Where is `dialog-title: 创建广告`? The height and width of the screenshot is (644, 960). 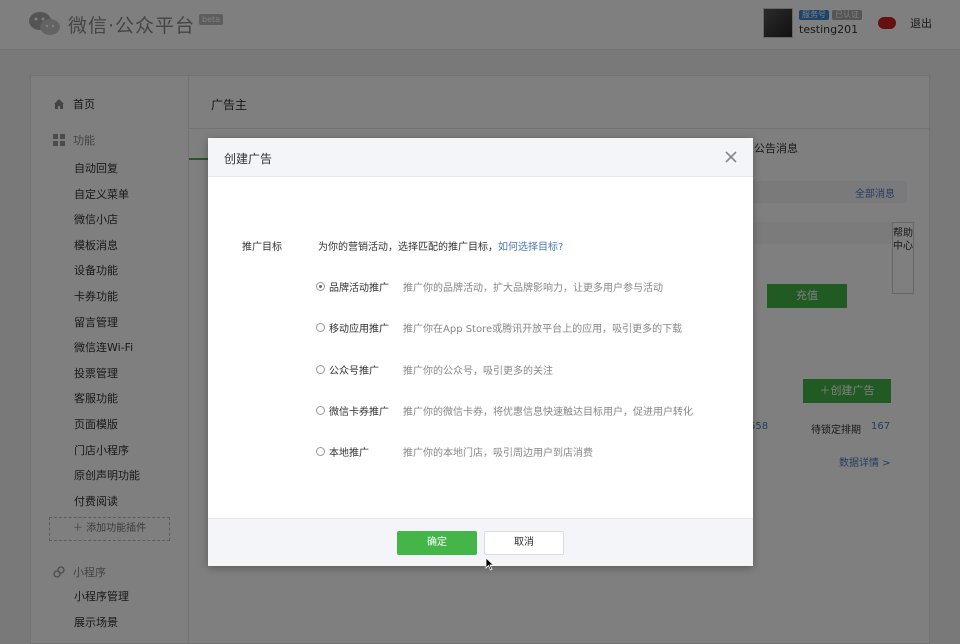 dialog-title: 创建广告 is located at coordinates (248, 159).